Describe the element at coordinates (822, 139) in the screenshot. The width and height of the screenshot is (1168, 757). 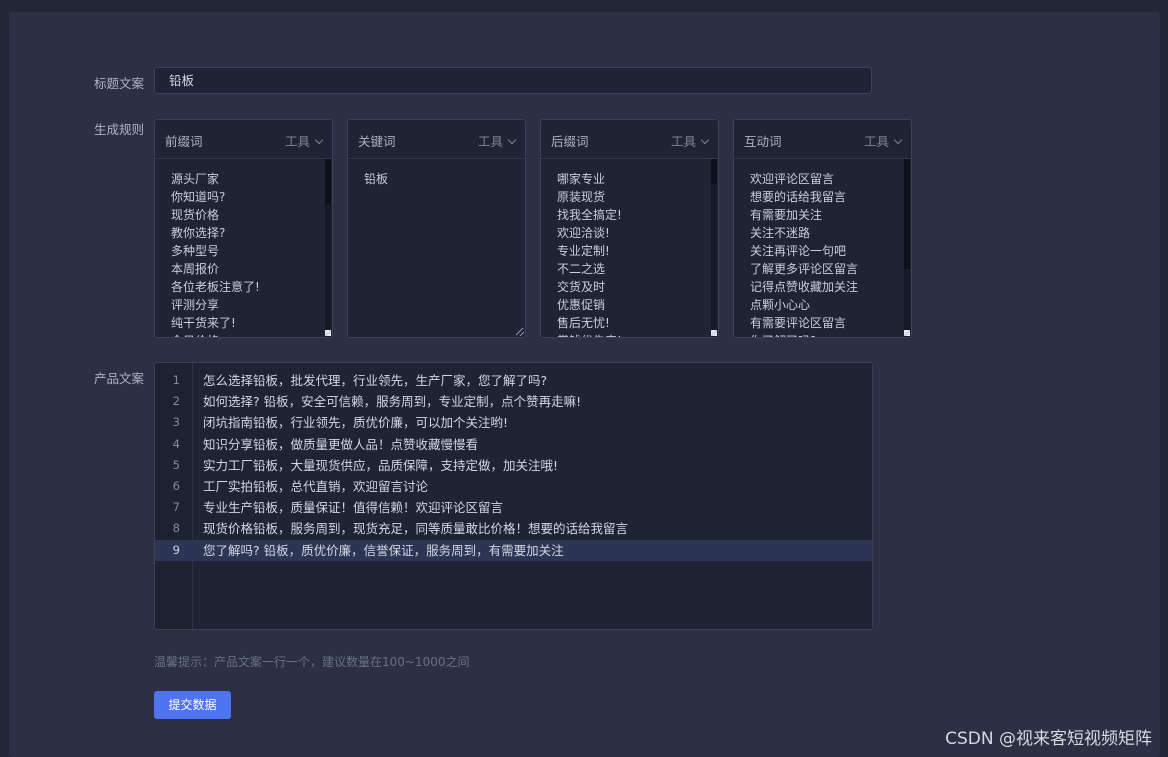
I see `rule-header: 互动词 工具` at that location.